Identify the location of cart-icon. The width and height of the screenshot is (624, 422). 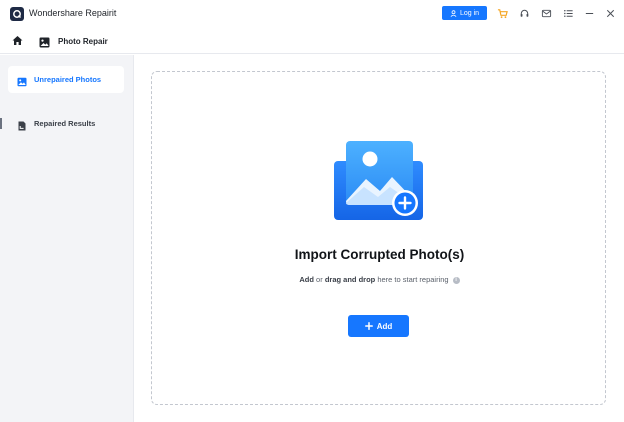
(502, 13).